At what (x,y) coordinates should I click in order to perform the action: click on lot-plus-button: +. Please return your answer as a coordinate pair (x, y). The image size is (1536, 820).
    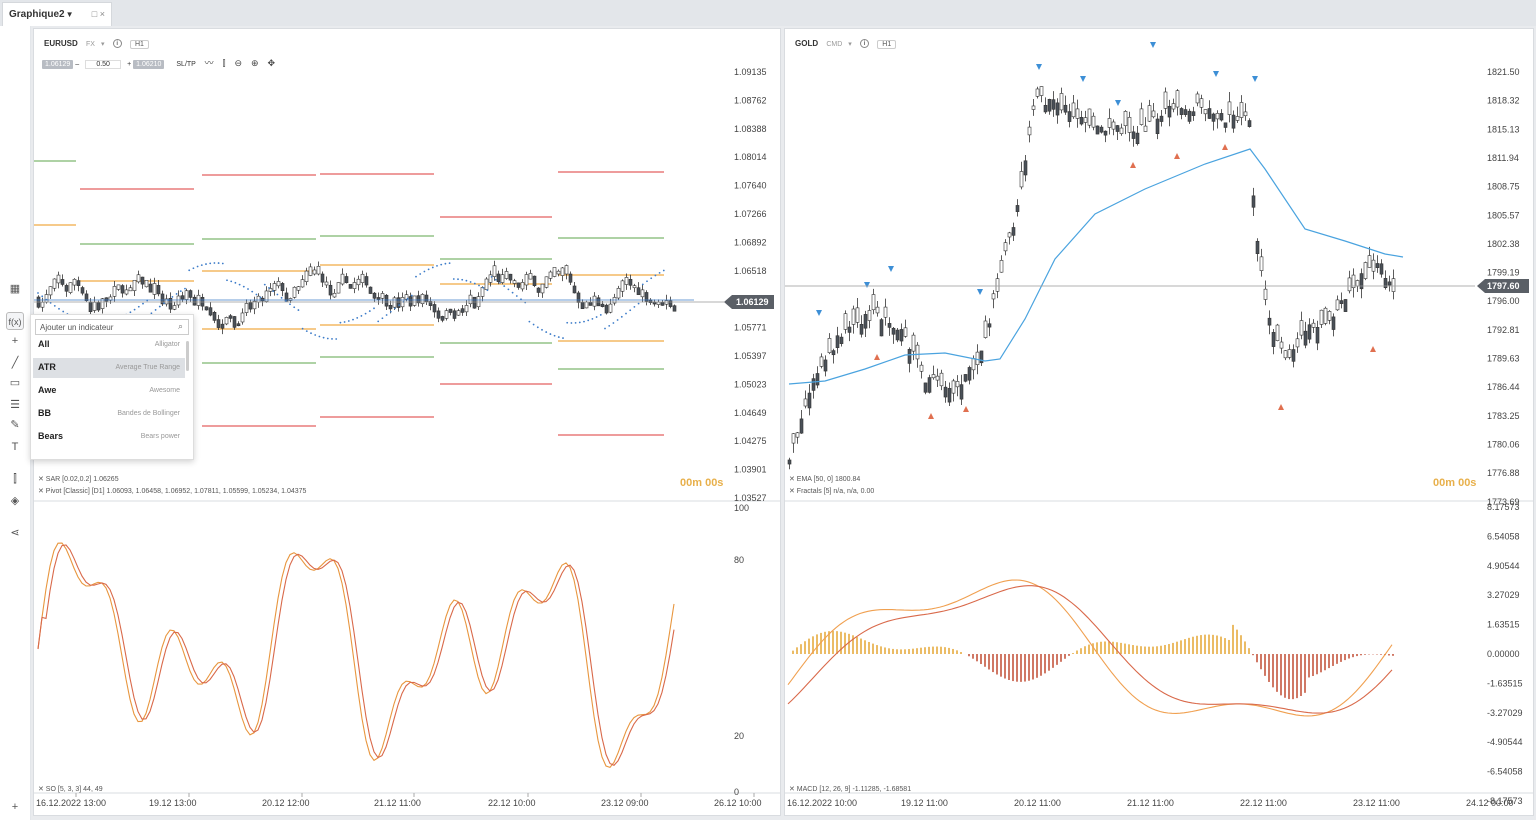
    Looking at the image, I should click on (129, 64).